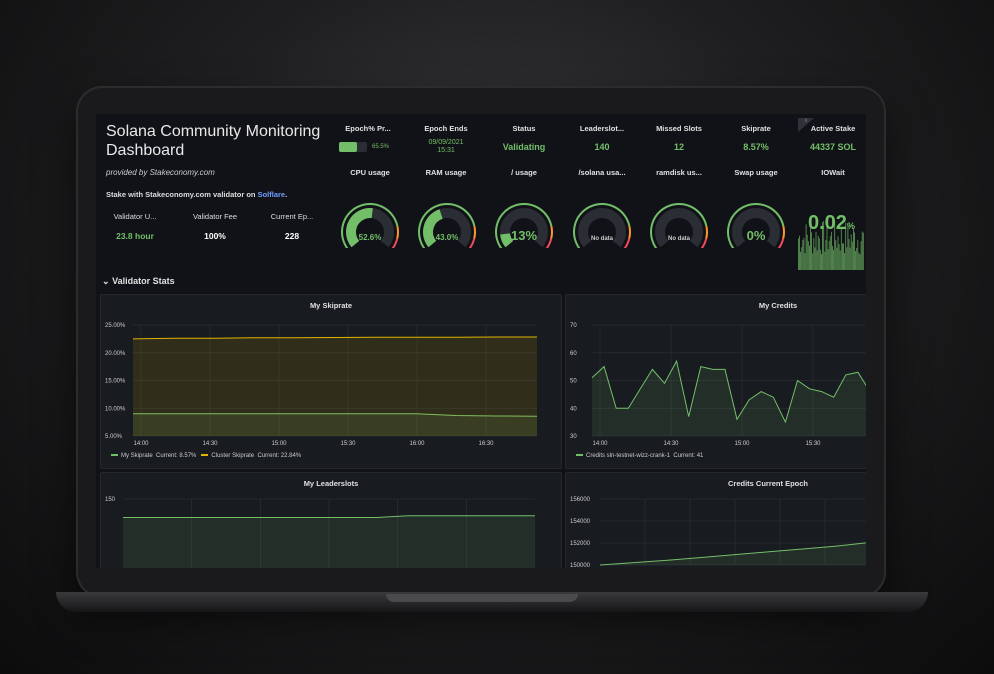  Describe the element at coordinates (215, 216) in the screenshot. I see `validator-fee-label: Validator Fee` at that location.